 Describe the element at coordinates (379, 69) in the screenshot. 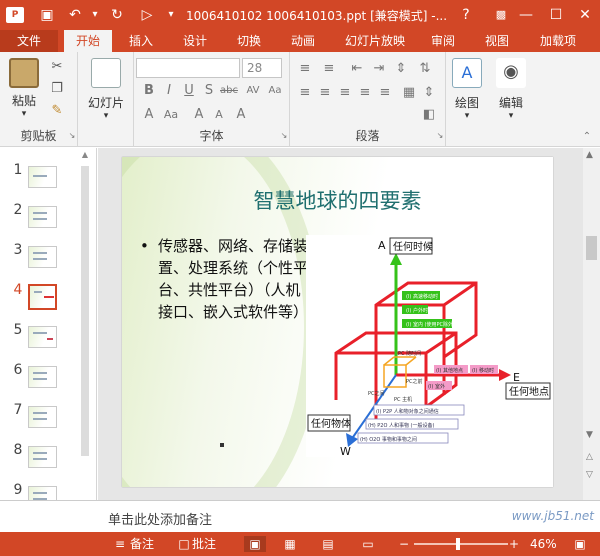

I see `increase-indent-icon: ⇥` at that location.